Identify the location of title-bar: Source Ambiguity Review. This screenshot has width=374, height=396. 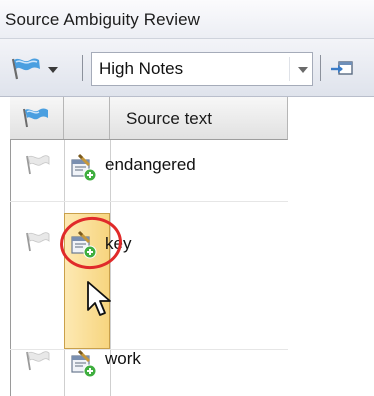
(187, 19).